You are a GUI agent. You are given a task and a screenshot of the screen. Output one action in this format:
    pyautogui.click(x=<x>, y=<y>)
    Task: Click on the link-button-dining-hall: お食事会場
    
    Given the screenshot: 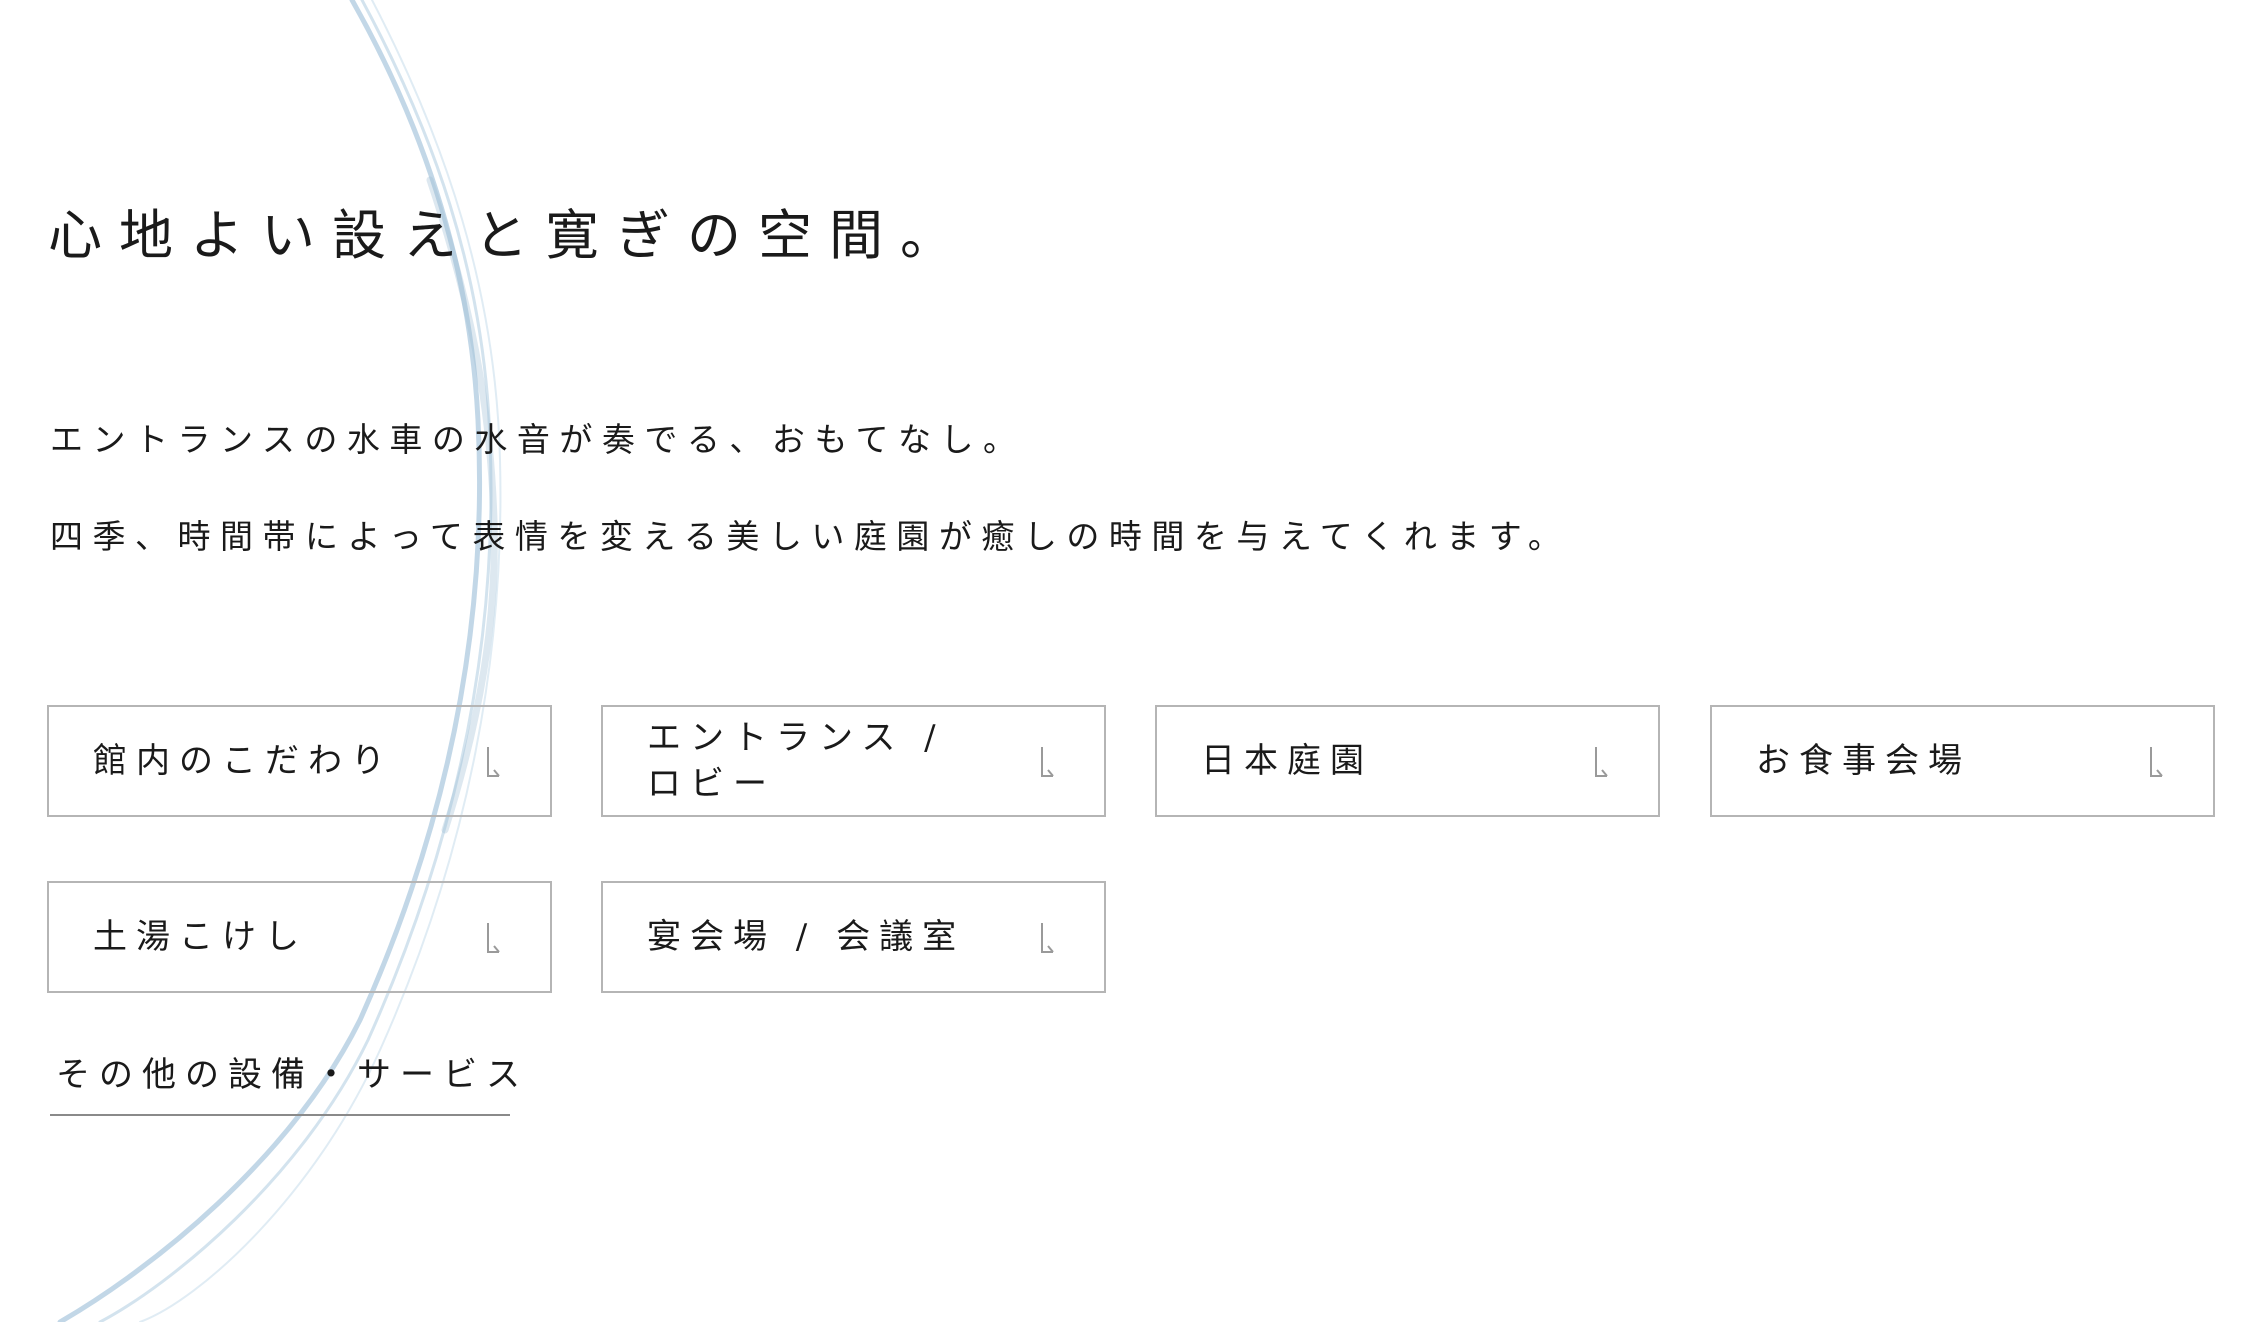 What is the action you would take?
    pyautogui.click(x=1962, y=761)
    